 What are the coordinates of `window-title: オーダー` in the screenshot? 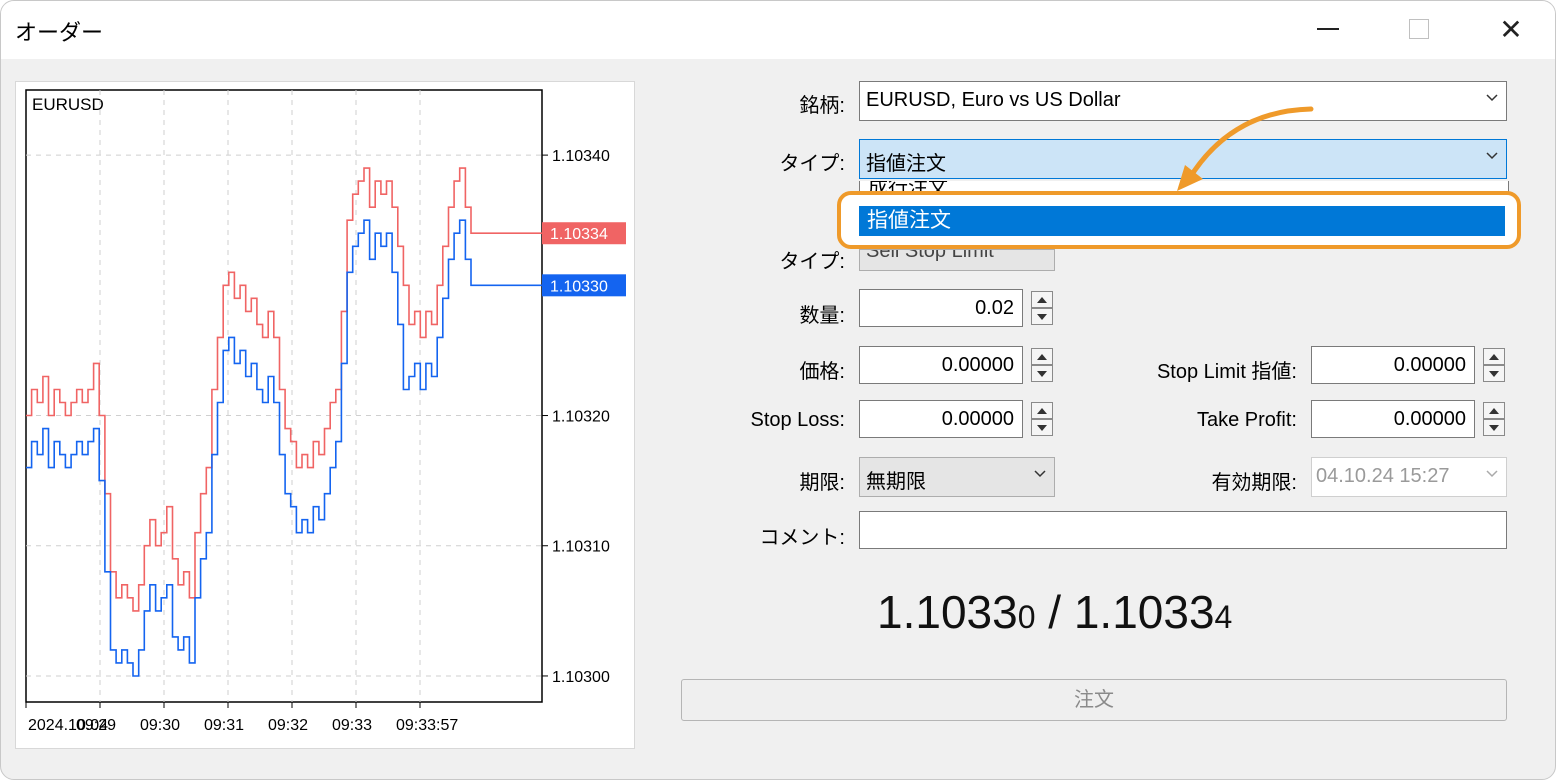 It's located at (59, 33).